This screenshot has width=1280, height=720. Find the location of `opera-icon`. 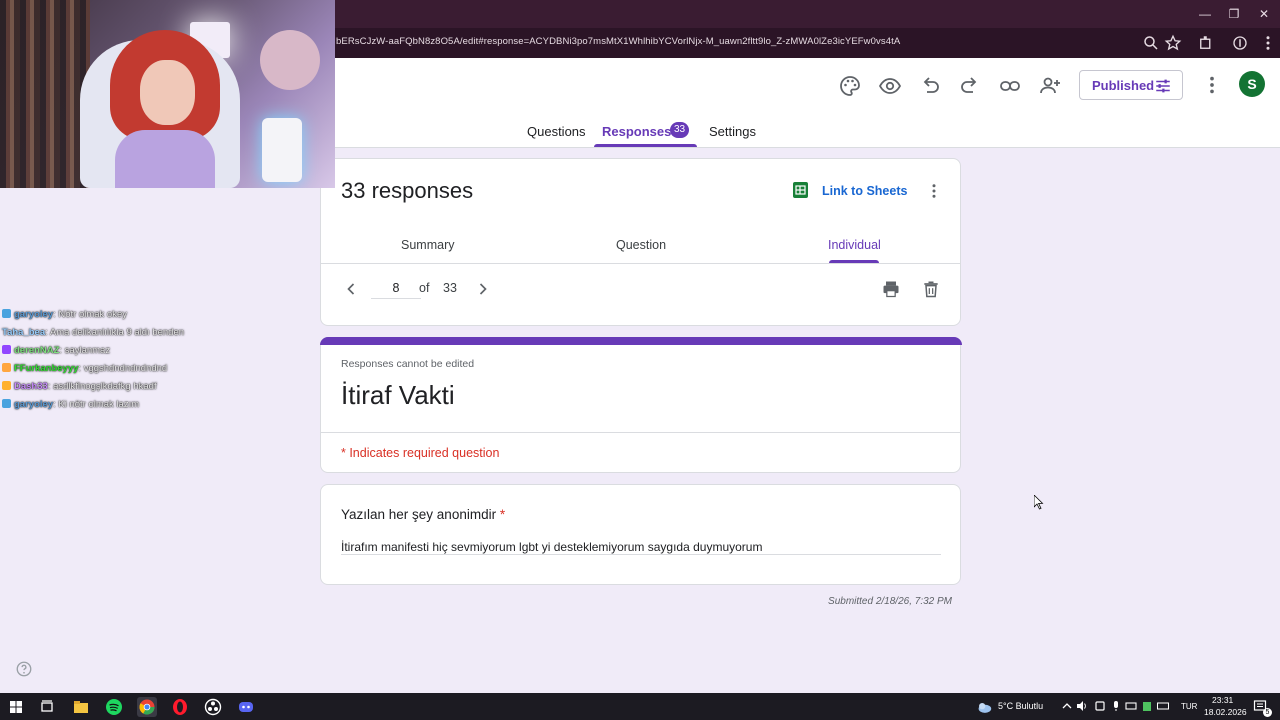

opera-icon is located at coordinates (180, 707).